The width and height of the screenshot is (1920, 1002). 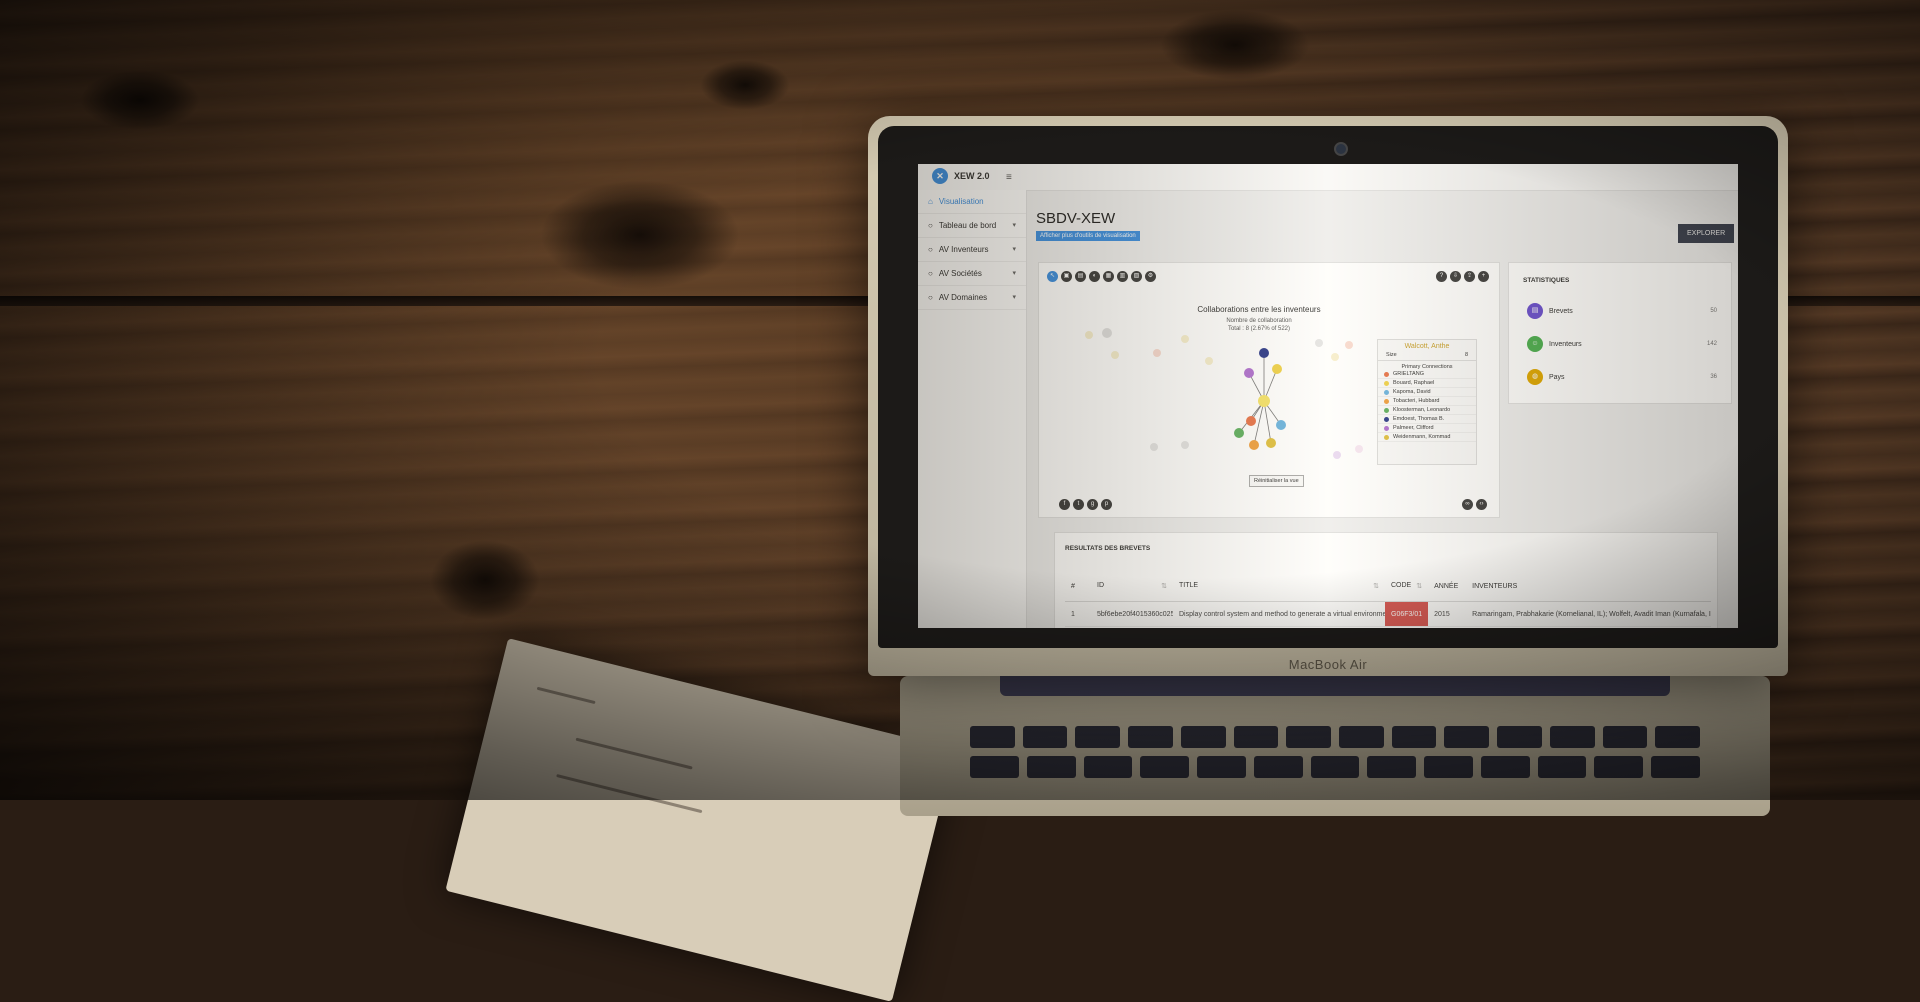 I want to click on legend-size-value: 8, so click(x=1466, y=355).